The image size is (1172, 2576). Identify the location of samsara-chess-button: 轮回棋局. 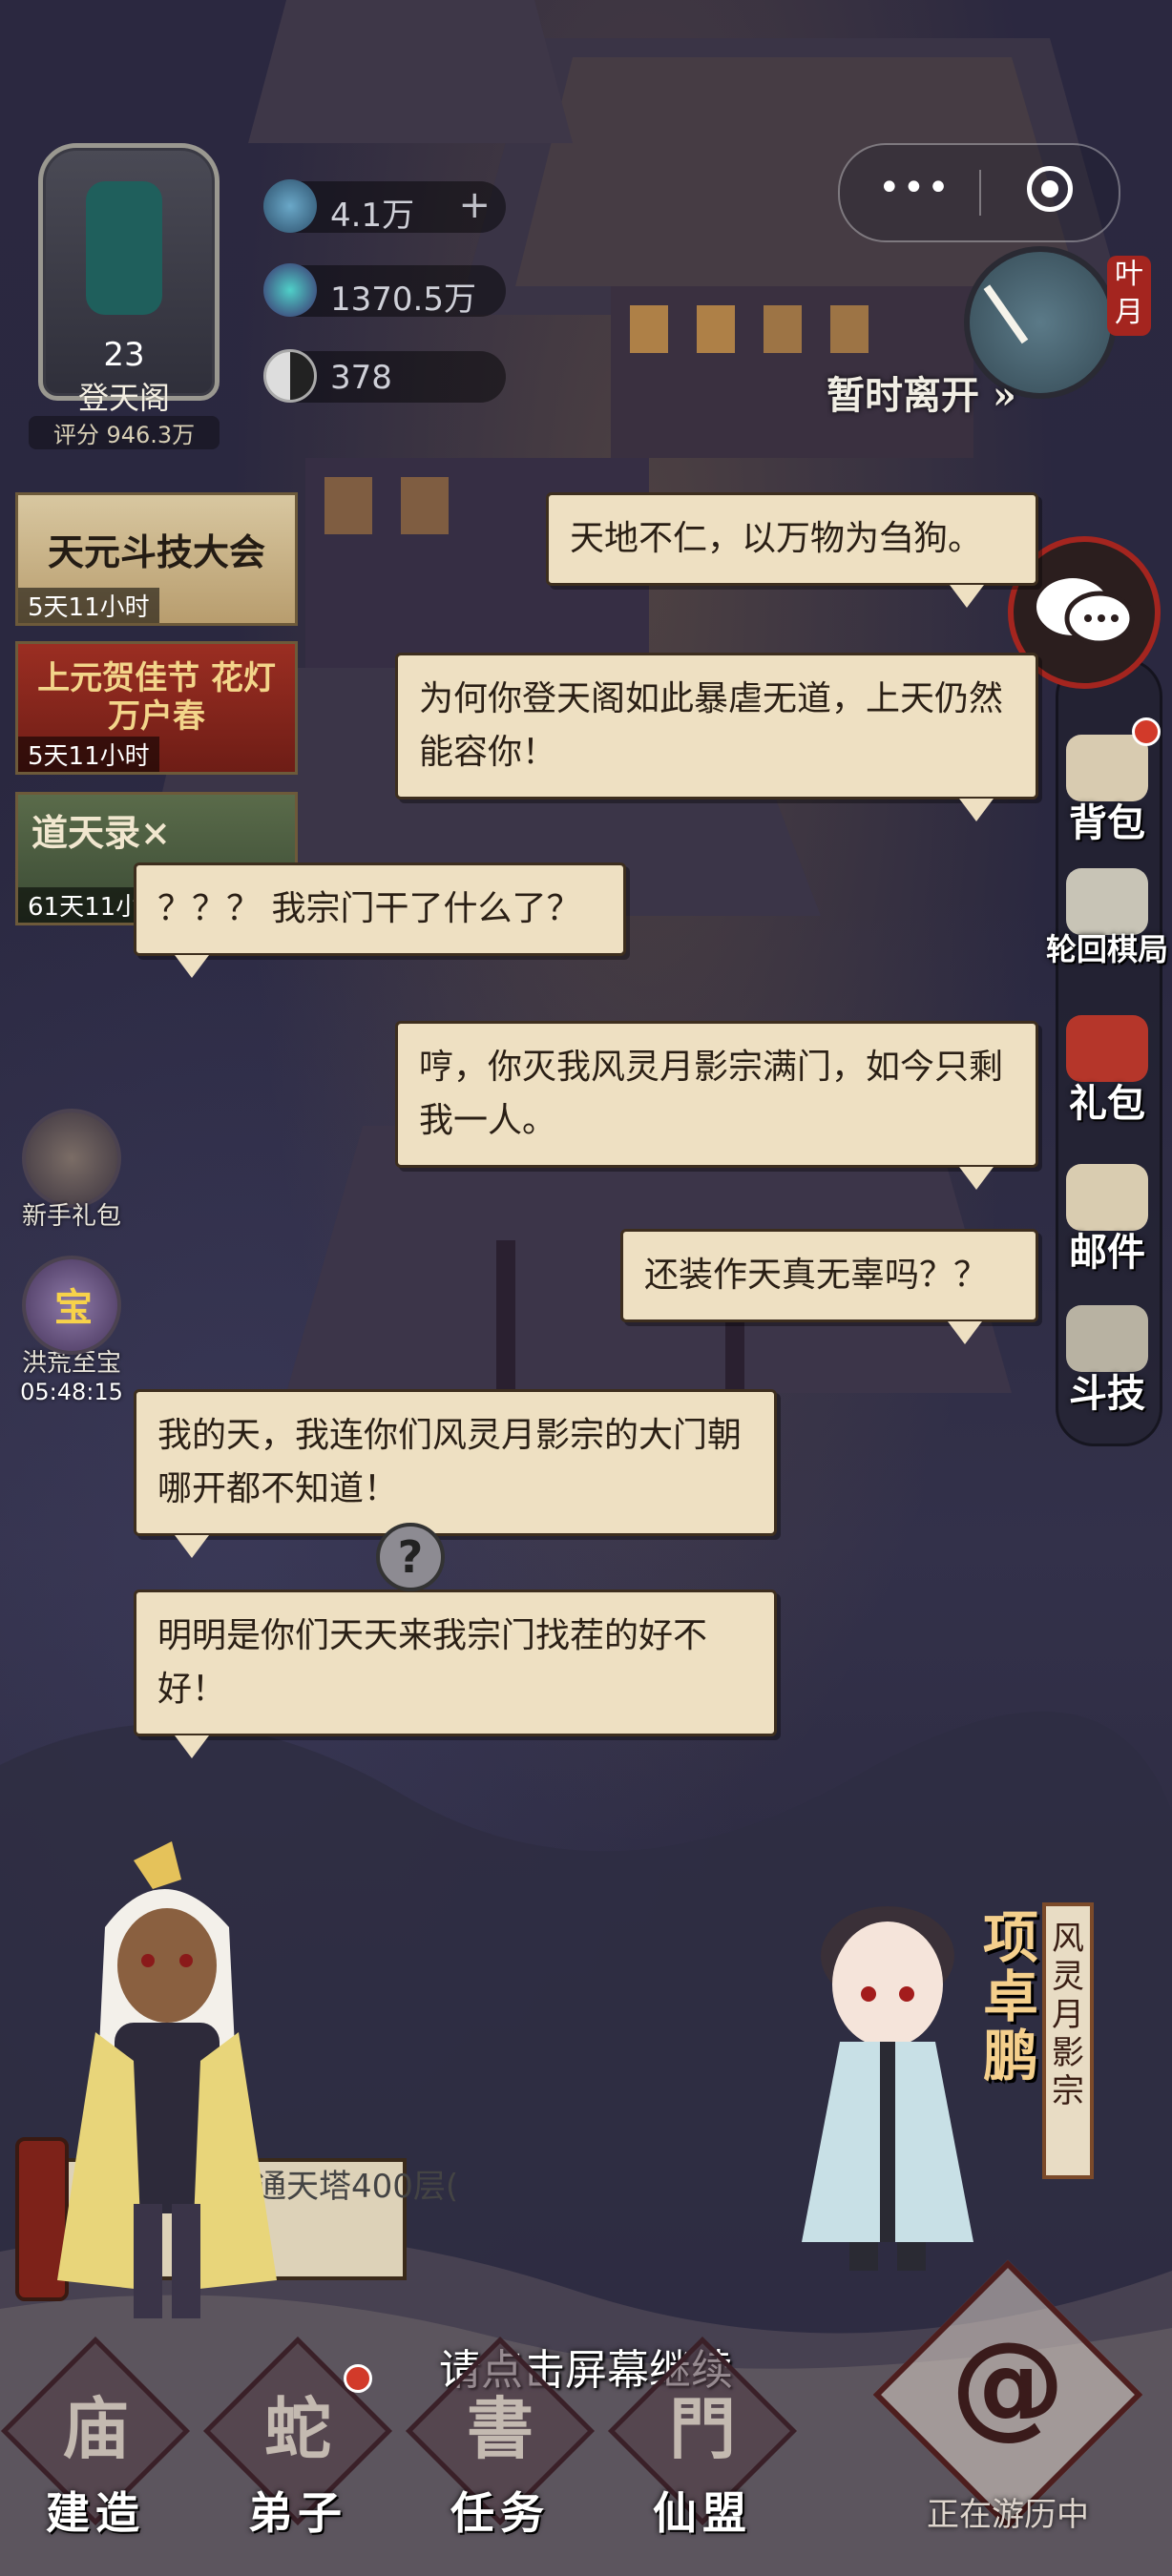
(1106, 918).